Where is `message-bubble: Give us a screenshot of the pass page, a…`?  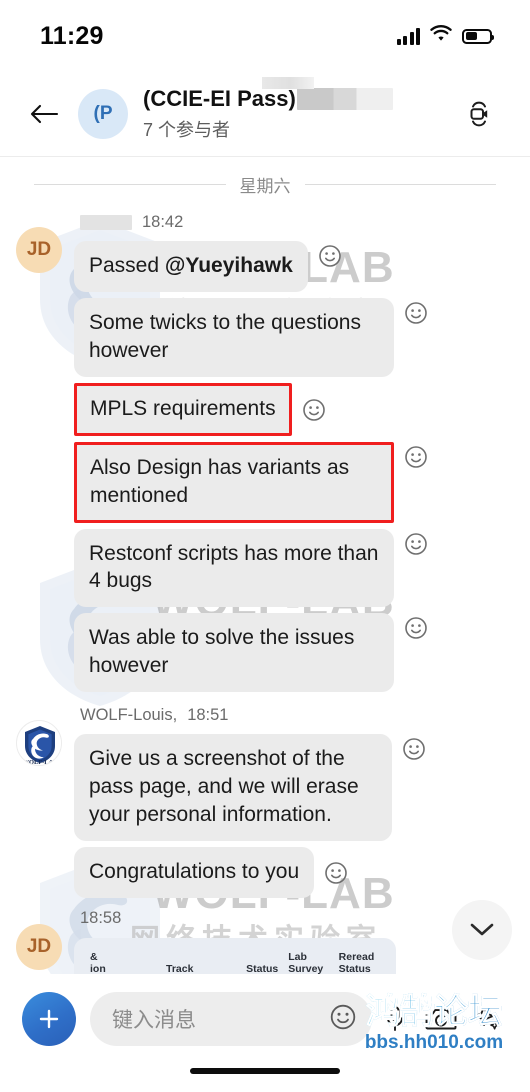
message-bubble: Give us a screenshot of the pass page, a… is located at coordinates (233, 787).